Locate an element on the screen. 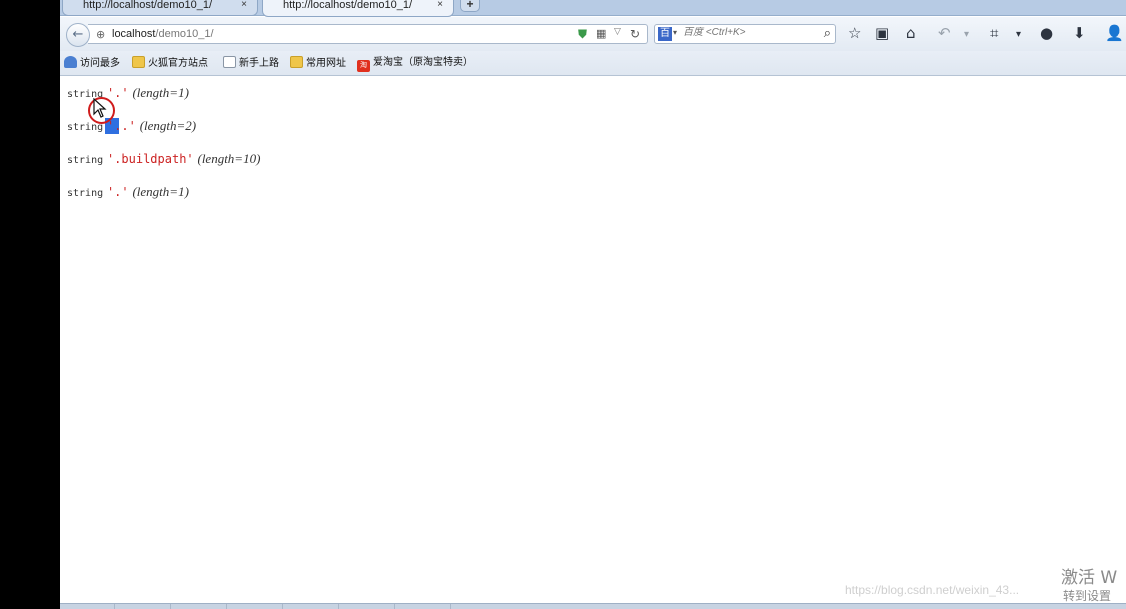  bookmark-label: 火狐官方站点 is located at coordinates (178, 63).